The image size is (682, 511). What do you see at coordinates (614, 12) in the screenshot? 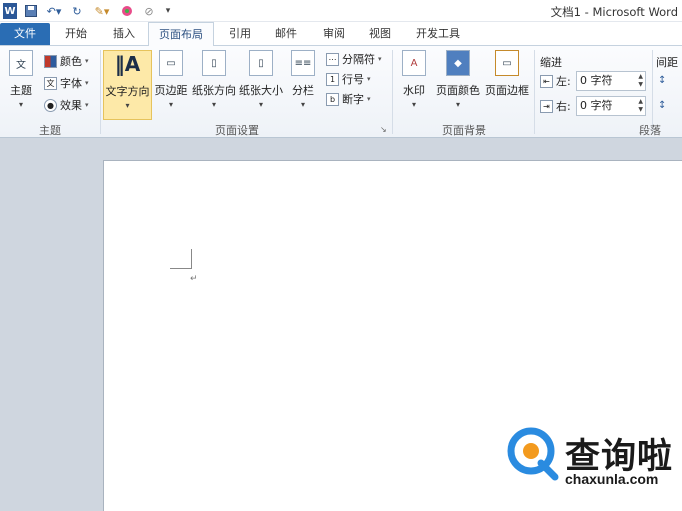
I see `window-title: 文档1 - Microsoft Word` at bounding box center [614, 12].